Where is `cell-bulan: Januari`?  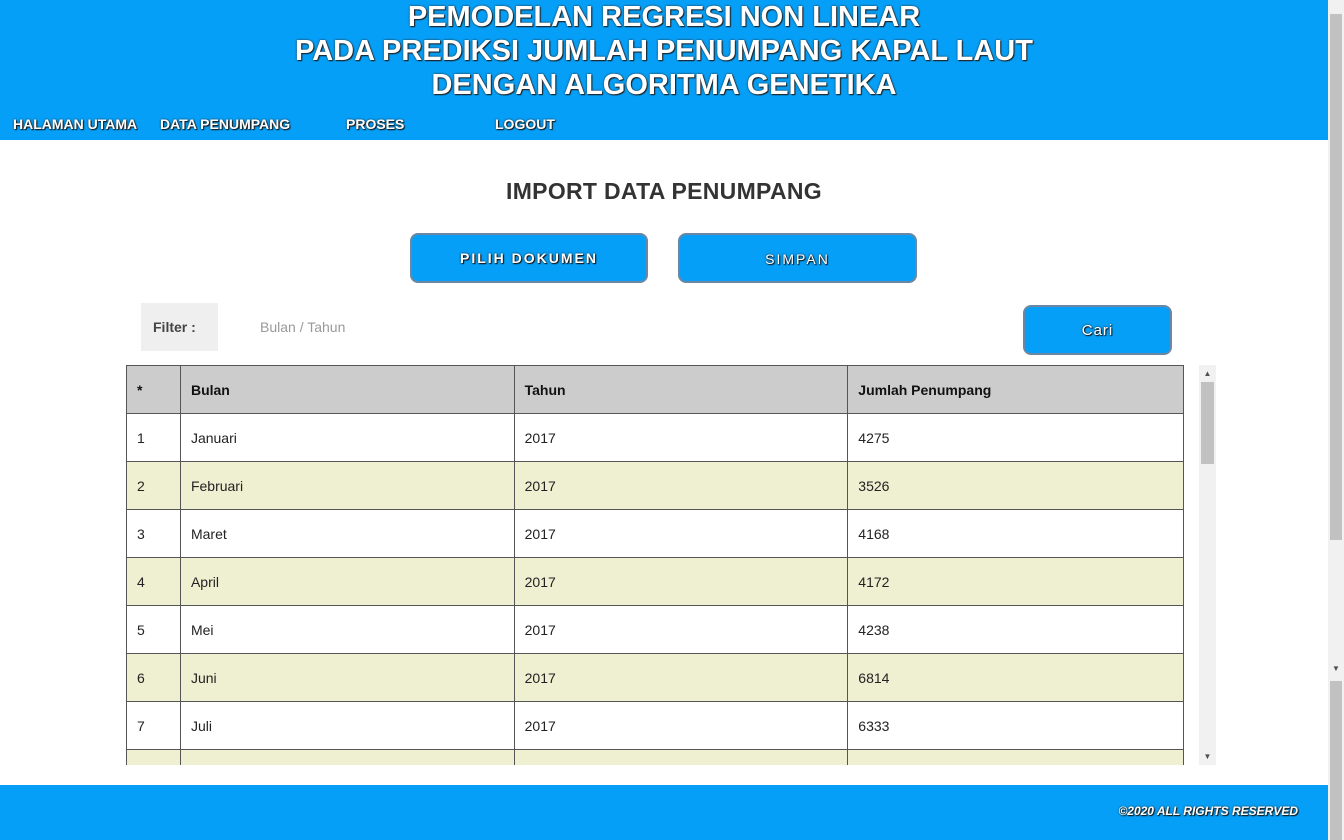
cell-bulan: Januari is located at coordinates (347, 437).